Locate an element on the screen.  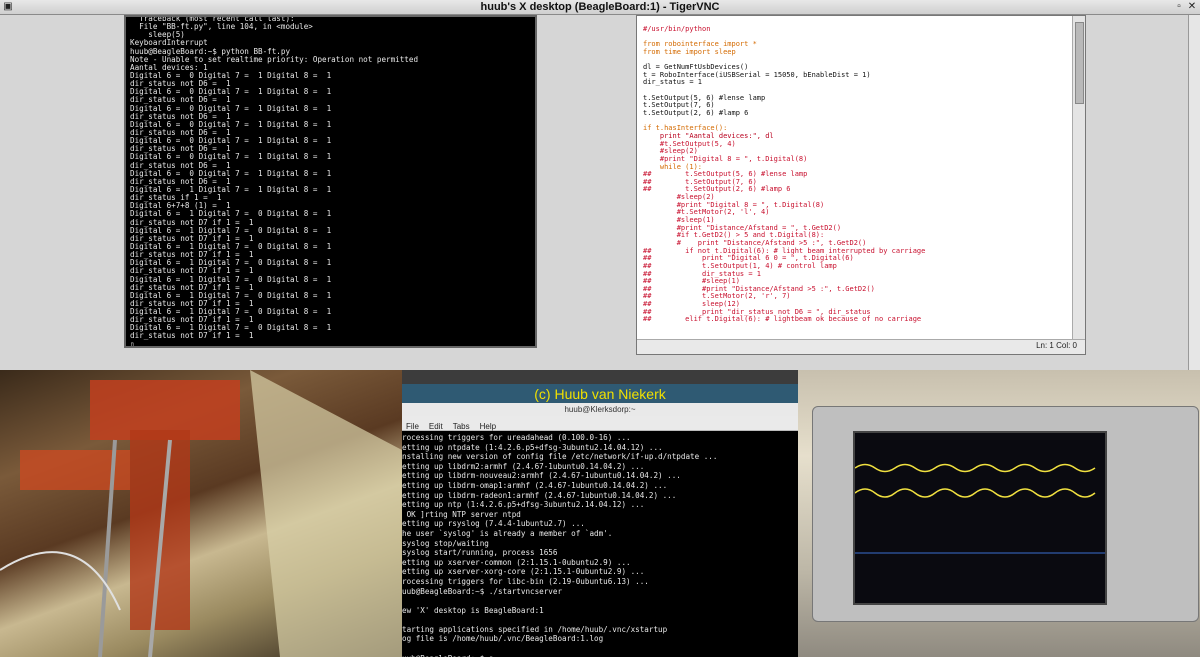
menu-help: Help is located at coordinates (488, 427).